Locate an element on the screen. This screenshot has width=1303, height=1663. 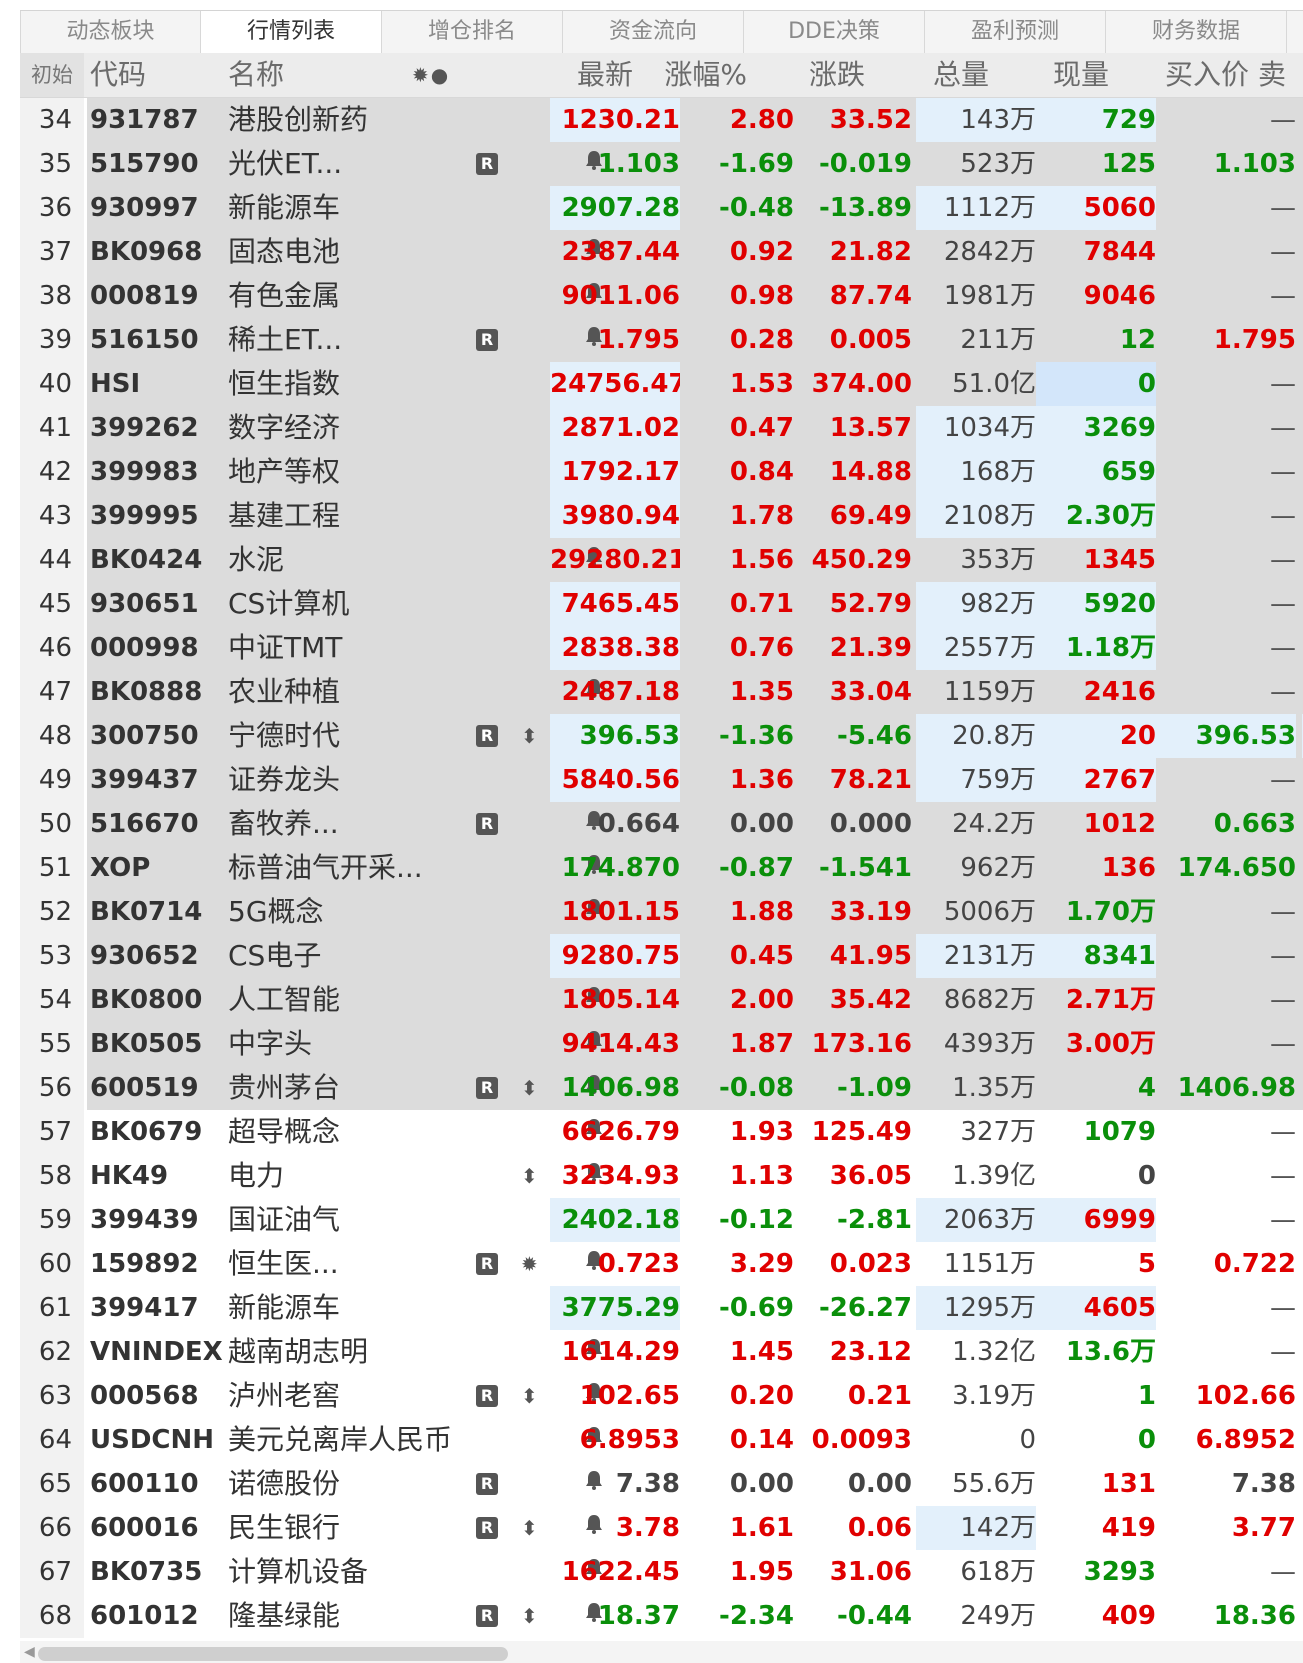
table-row: 53 930652 CS电子 9280.75 0.45 41.95 2131万 8341 — is located at coordinates (661, 956).